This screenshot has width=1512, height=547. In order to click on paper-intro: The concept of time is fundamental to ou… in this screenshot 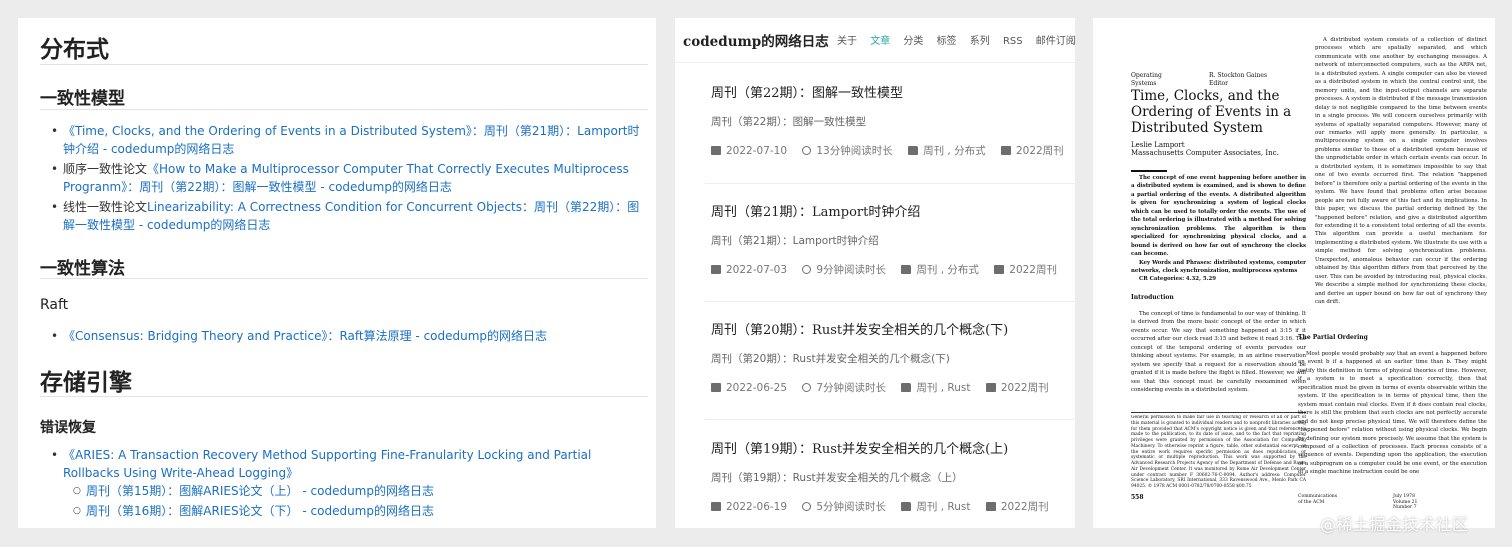, I will do `click(1218, 352)`.